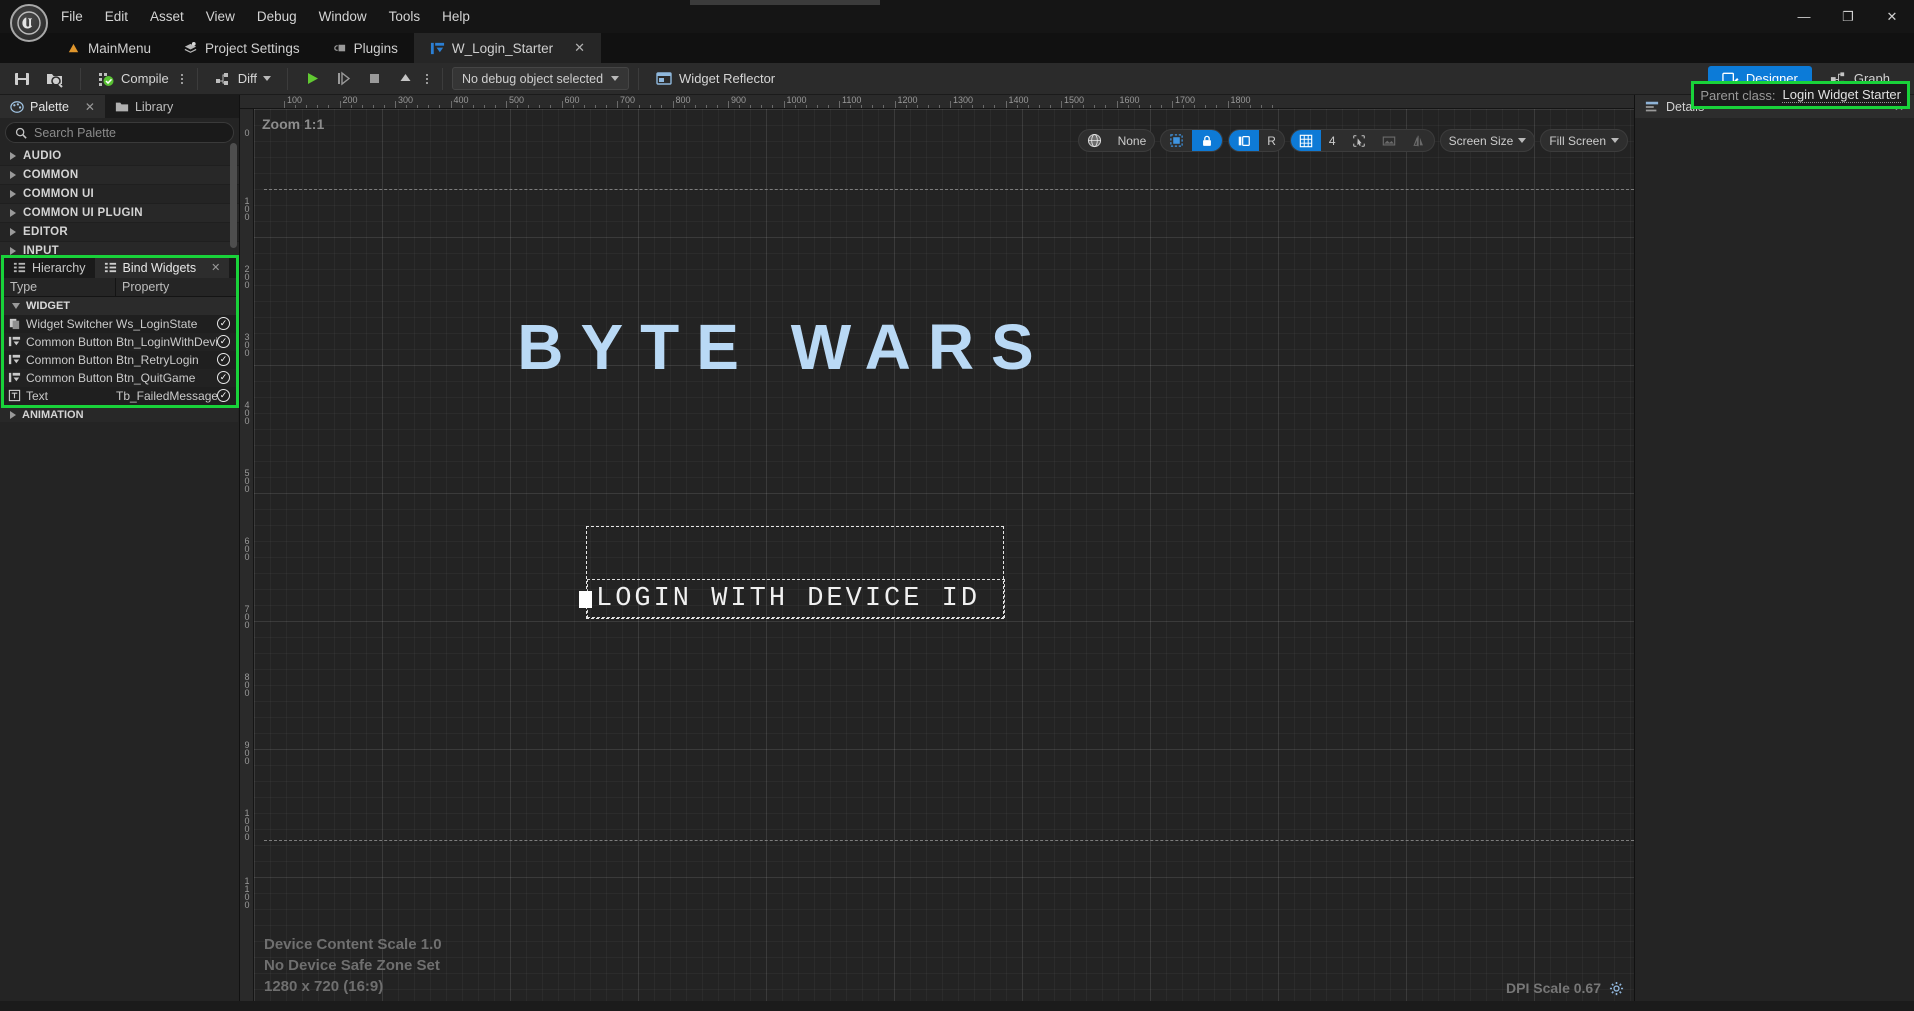 The height and width of the screenshot is (1011, 1914). What do you see at coordinates (1577, 140) in the screenshot?
I see `fill-screen-label: Fill Screen` at bounding box center [1577, 140].